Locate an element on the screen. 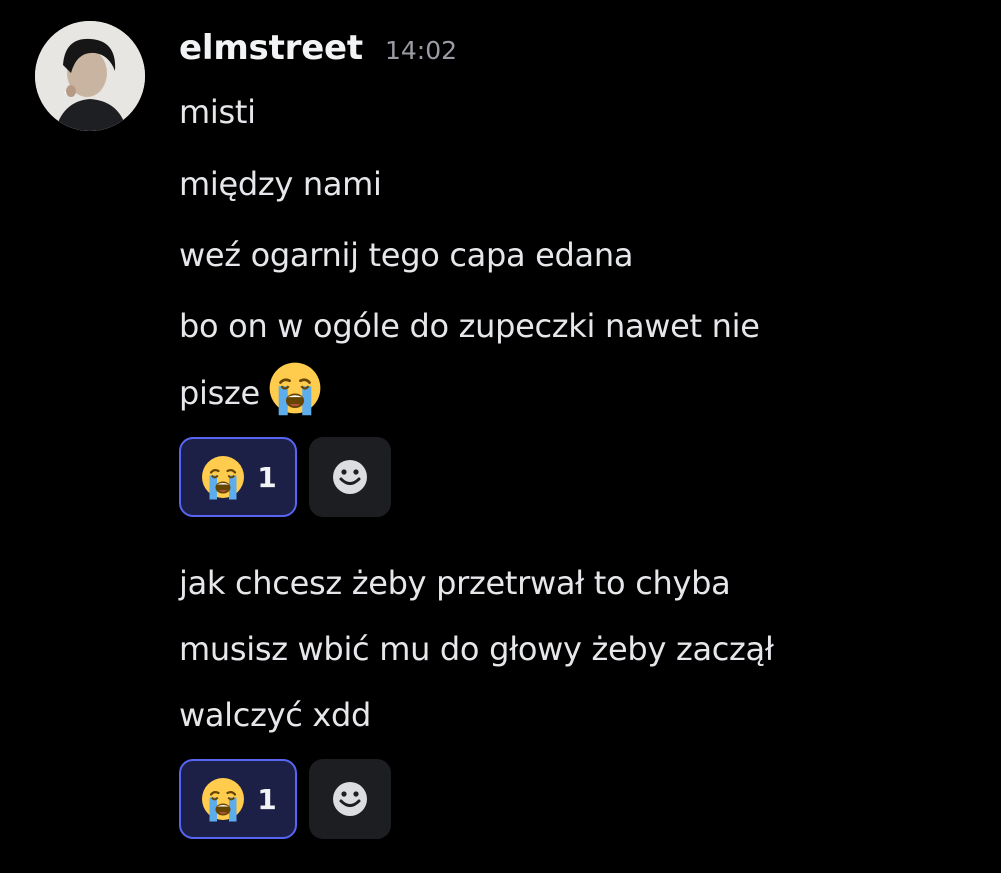 Image resolution: width=1001 pixels, height=873 pixels. user-avatar-photo-icon is located at coordinates (90, 76).